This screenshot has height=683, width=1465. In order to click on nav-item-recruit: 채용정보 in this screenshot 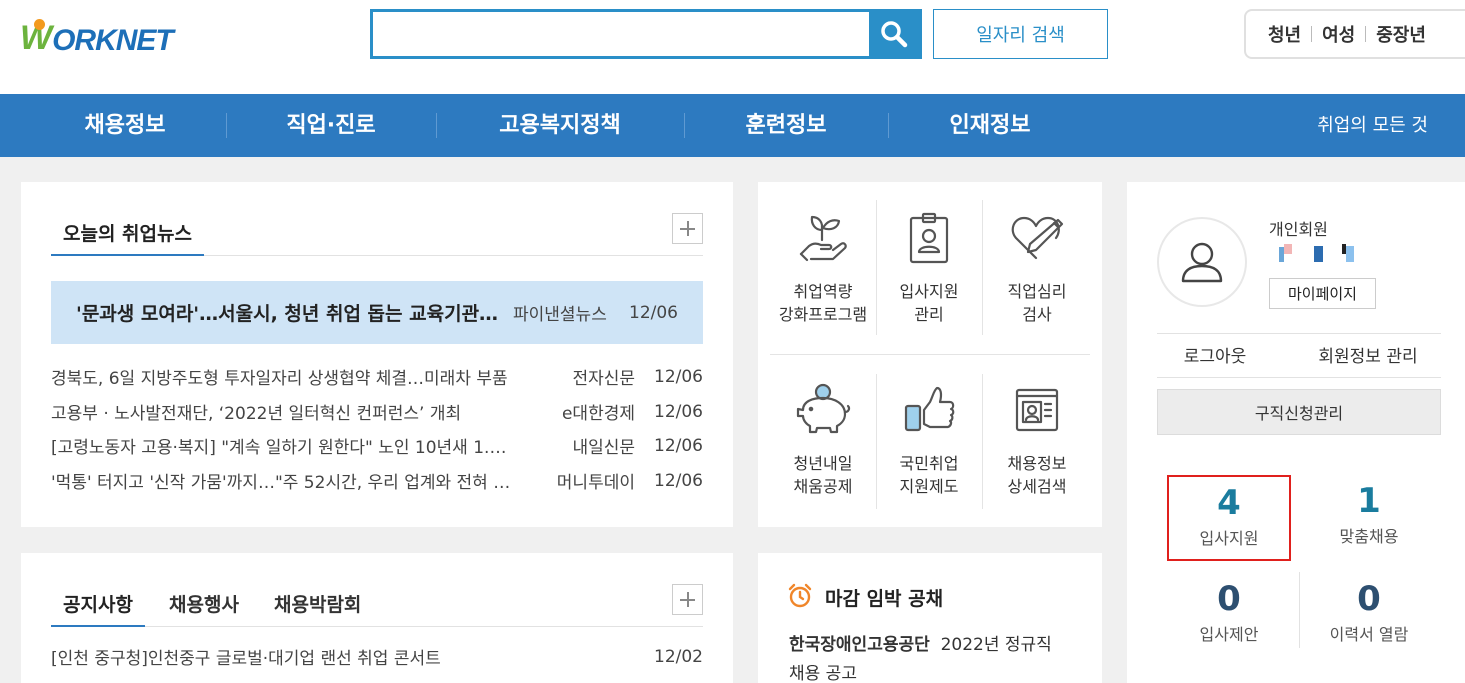, I will do `click(125, 125)`.